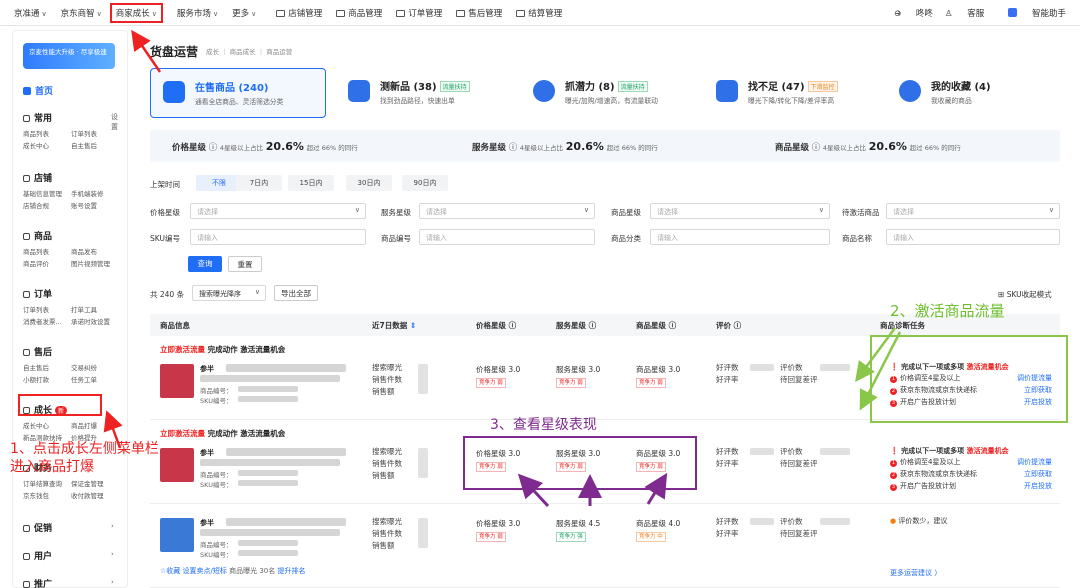 This screenshot has width=1080, height=588. I want to click on sort-select: 搜索曝光降序 ∨, so click(229, 293).